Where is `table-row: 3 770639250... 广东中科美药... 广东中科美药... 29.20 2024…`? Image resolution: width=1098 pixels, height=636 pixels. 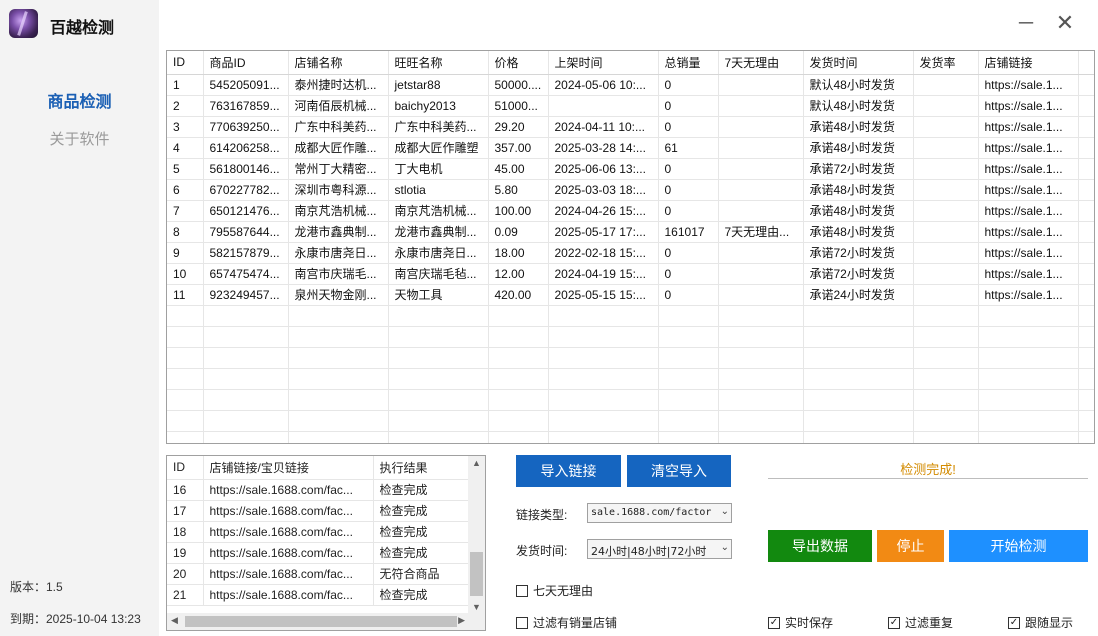 table-row: 3 770639250... 广东中科美药... 广东中科美药... 29.20 2024… is located at coordinates (630, 127).